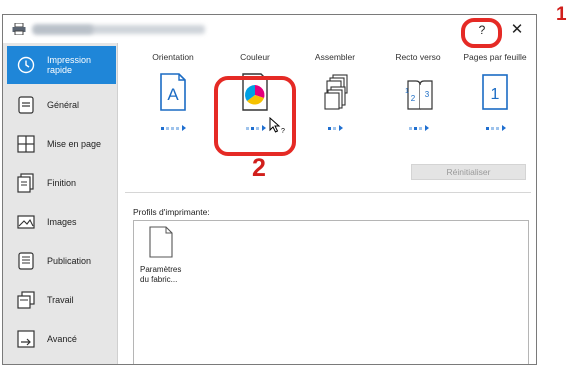  Describe the element at coordinates (26, 105) in the screenshot. I see `document-lines-icon` at that location.